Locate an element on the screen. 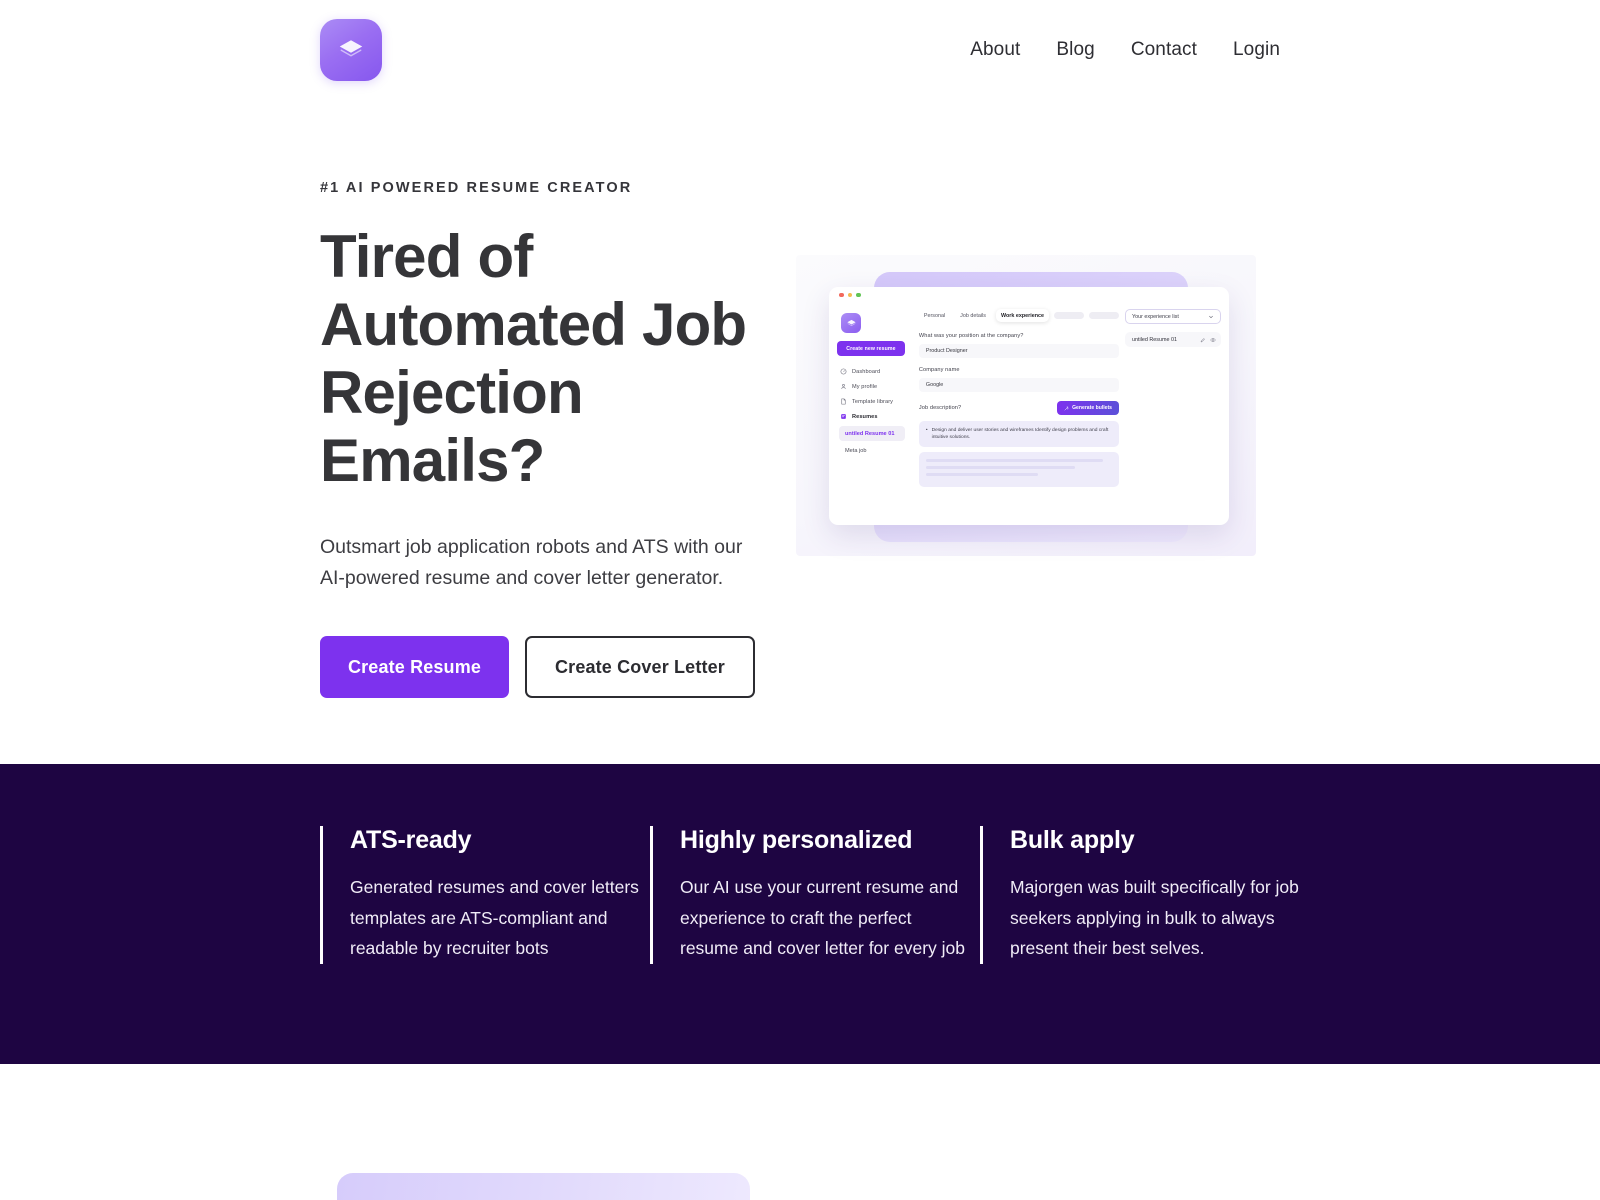 The height and width of the screenshot is (1200, 1600). feature-title: ATS-ready is located at coordinates (411, 840).